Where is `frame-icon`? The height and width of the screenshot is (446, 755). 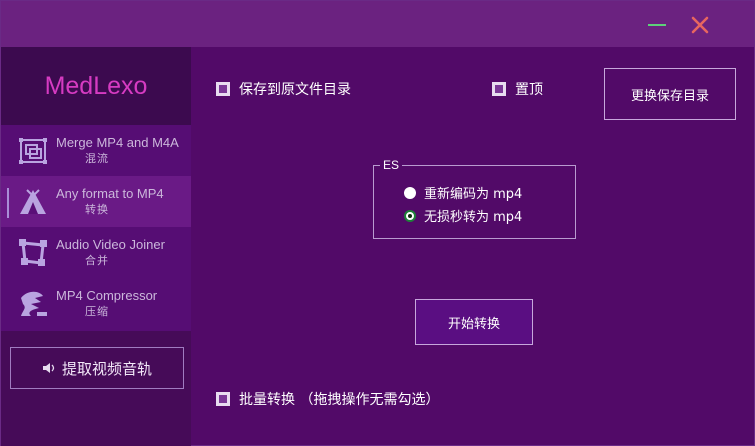
frame-icon is located at coordinates (33, 252).